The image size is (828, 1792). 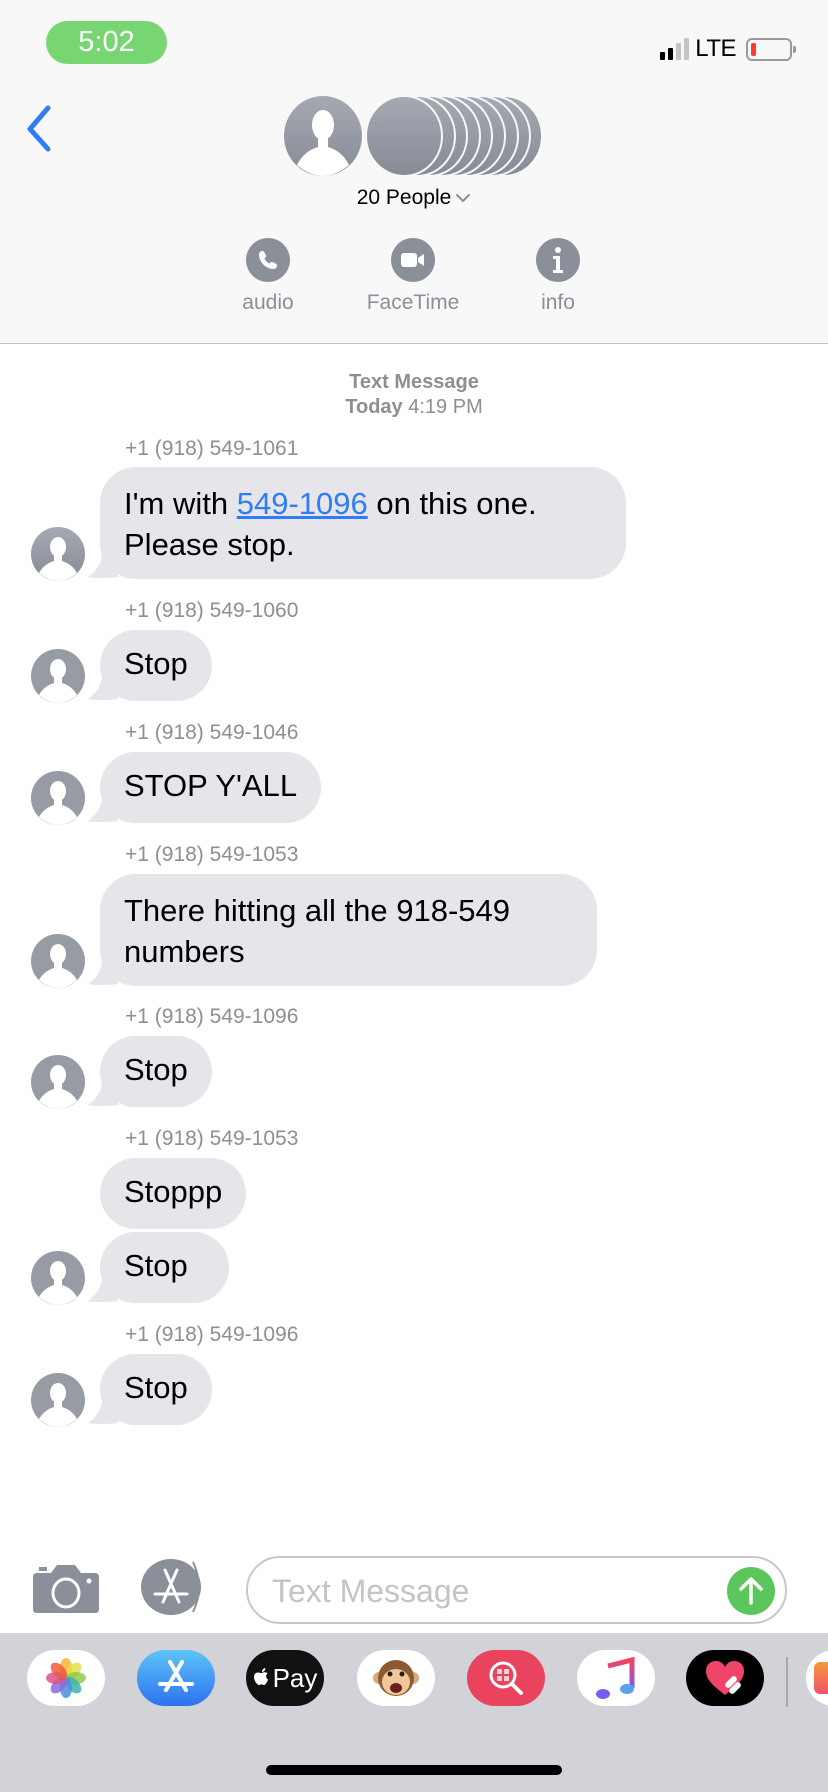 I want to click on globe-search-icon, so click(x=506, y=1678).